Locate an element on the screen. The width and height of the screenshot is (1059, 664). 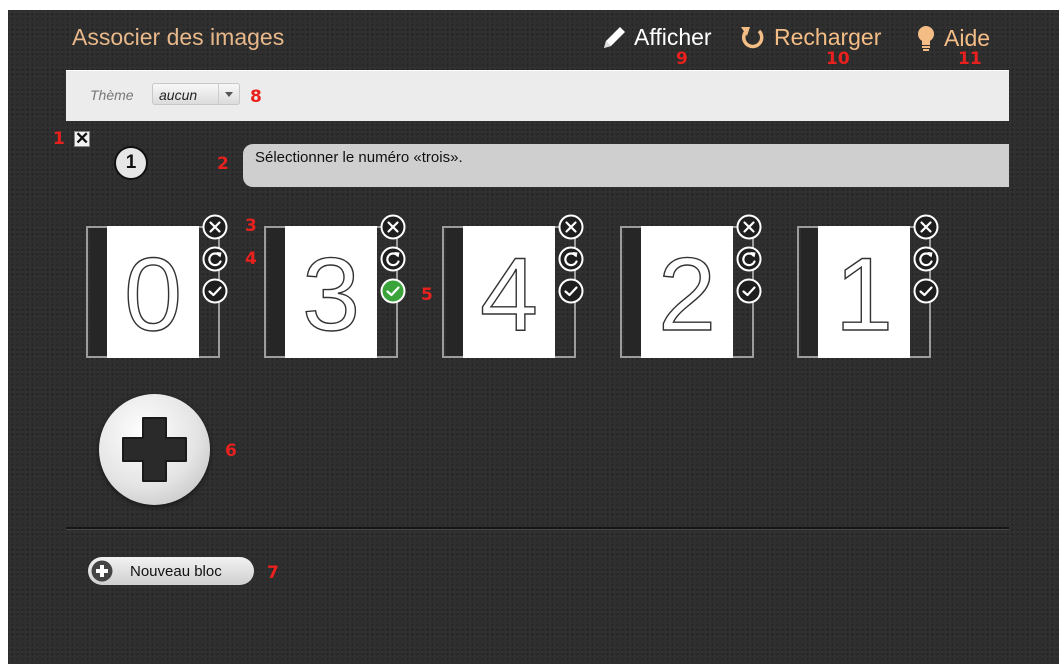
image-card: 4 is located at coordinates (513, 286).